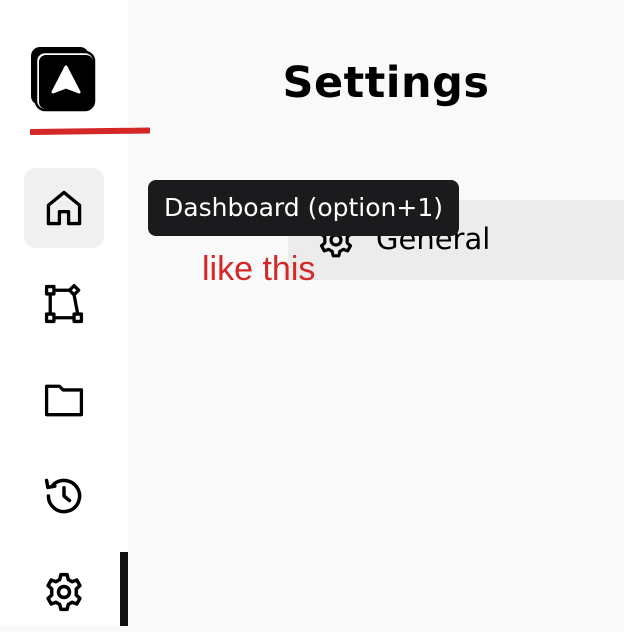 The height and width of the screenshot is (632, 624). Describe the element at coordinates (259, 269) in the screenshot. I see `annotation-text: like this` at that location.